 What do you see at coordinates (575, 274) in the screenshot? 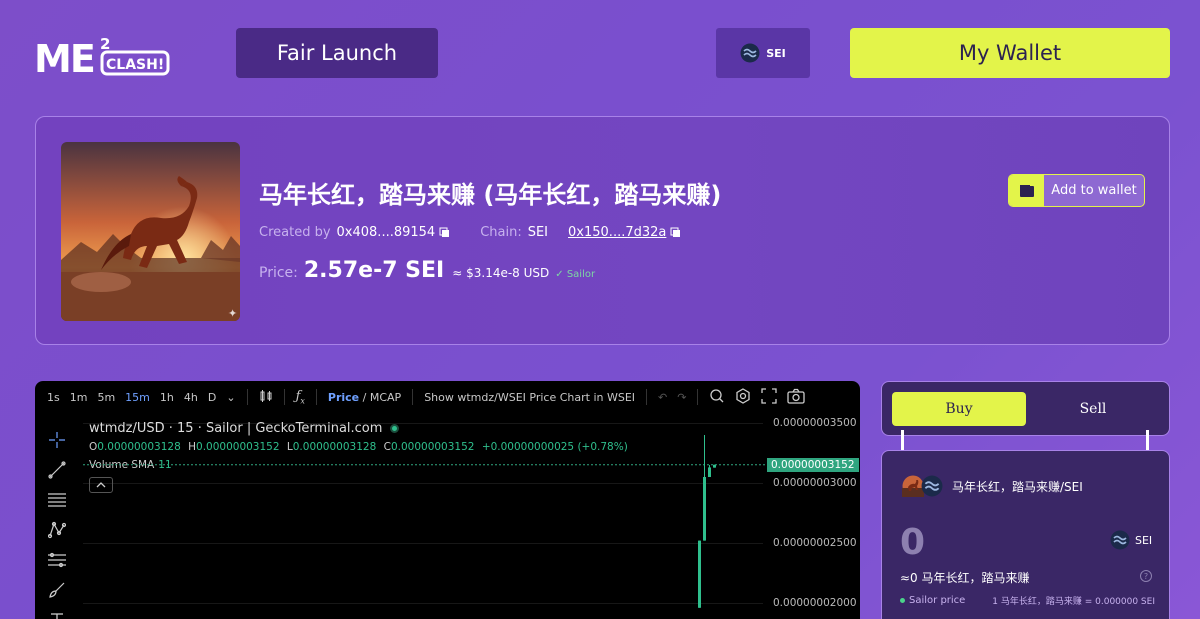
I see `price-source-badge: ✓ Sailor` at bounding box center [575, 274].